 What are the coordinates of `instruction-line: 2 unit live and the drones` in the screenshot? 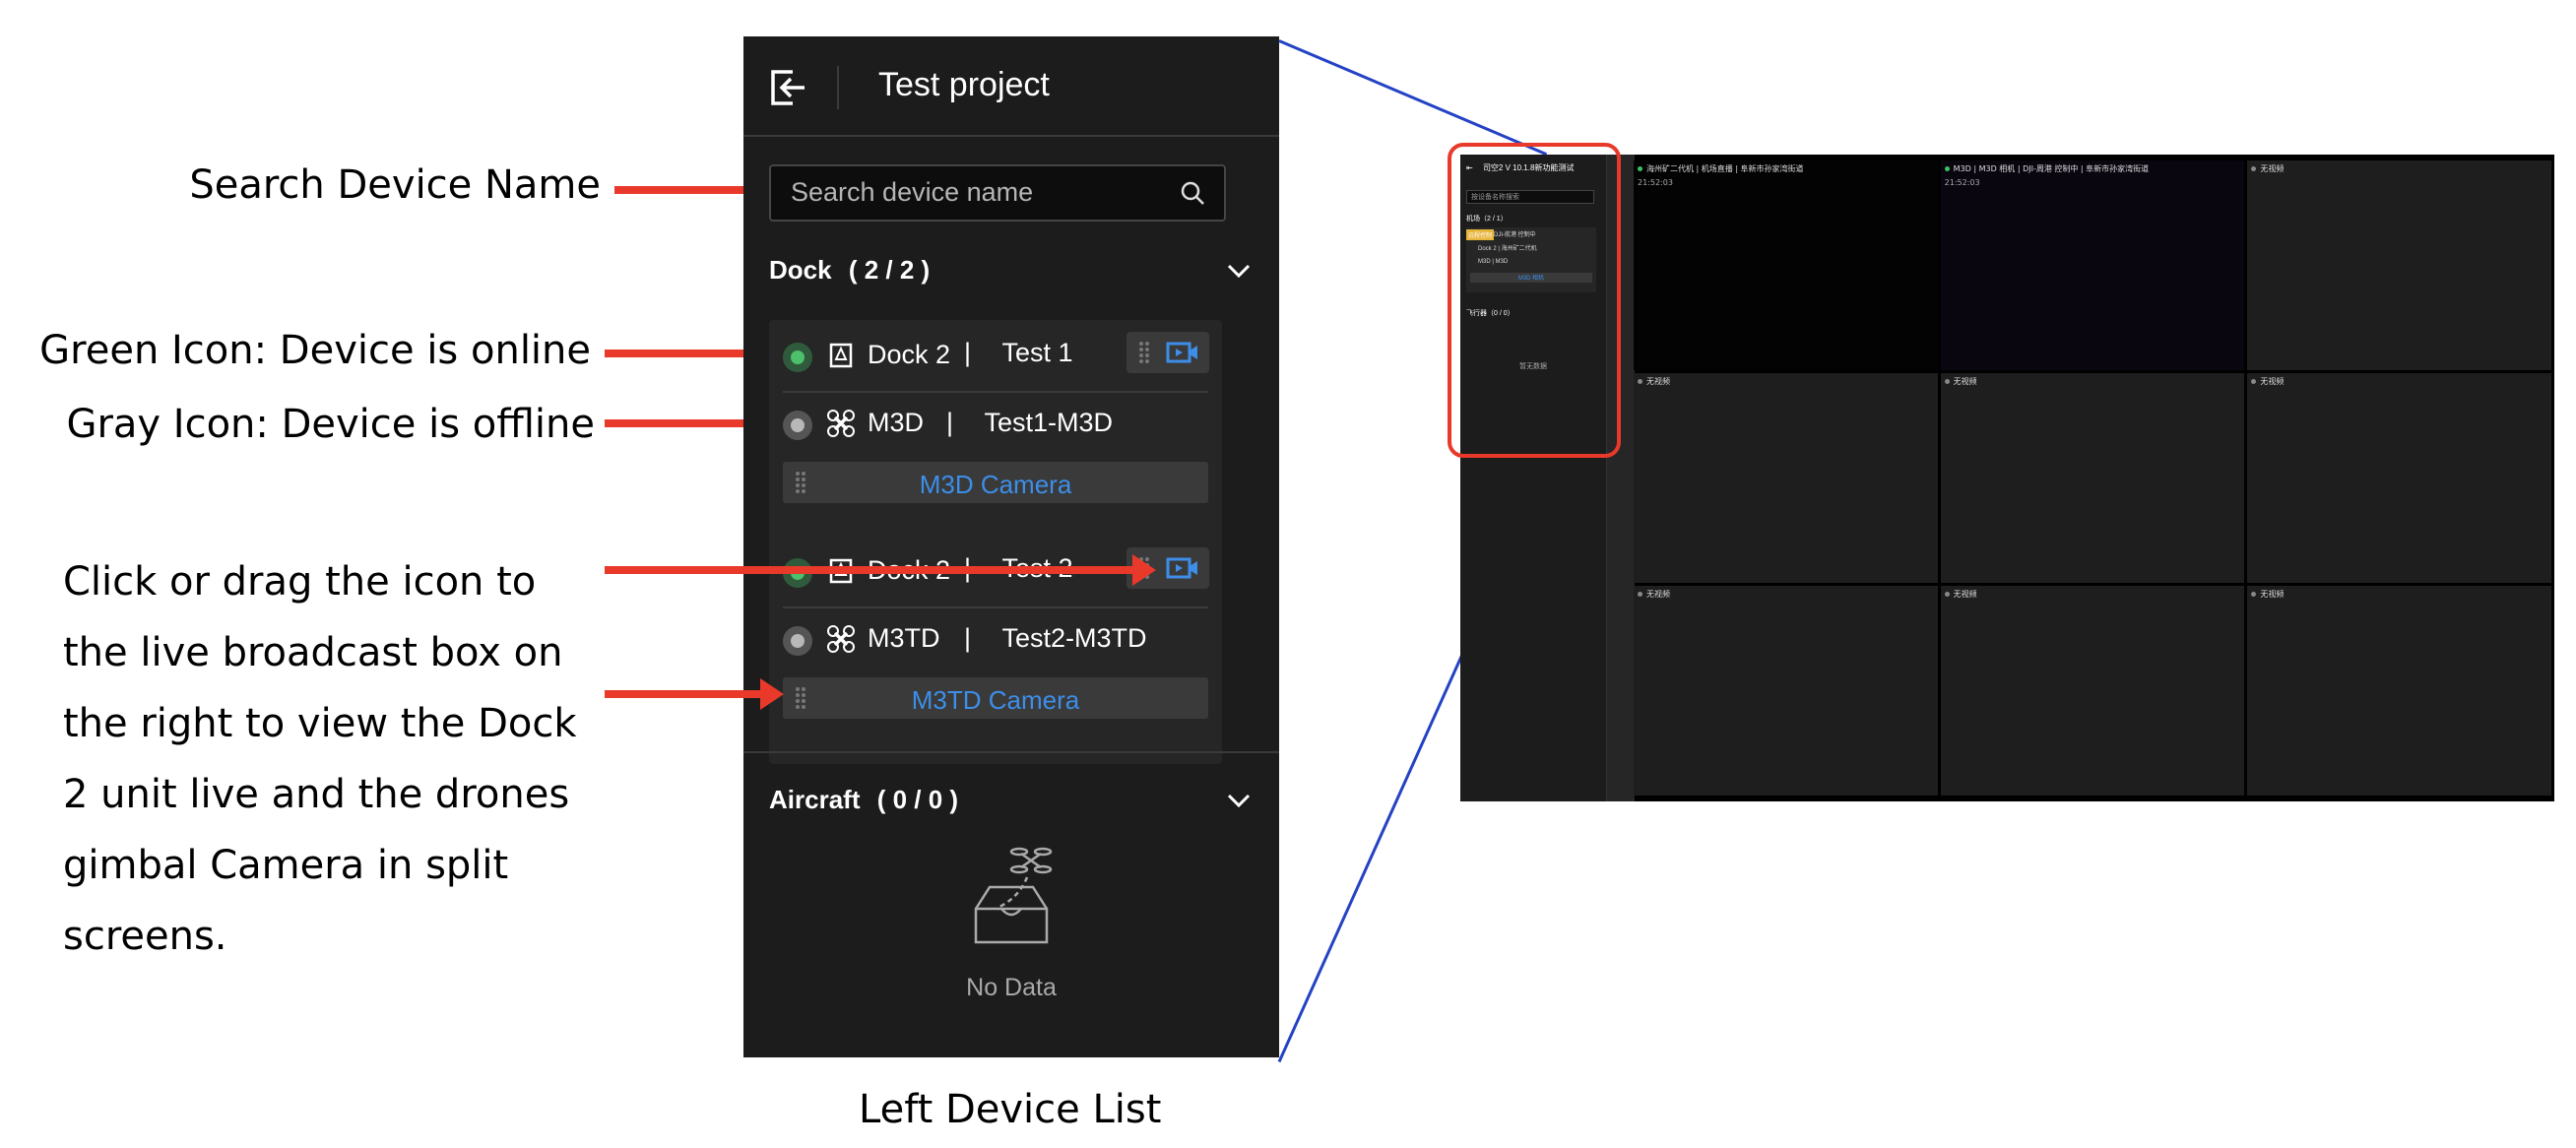 It's located at (316, 794).